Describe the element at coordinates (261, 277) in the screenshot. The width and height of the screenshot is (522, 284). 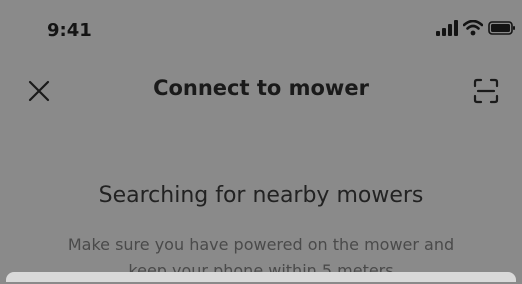
I see `bottom-sheet-edge` at that location.